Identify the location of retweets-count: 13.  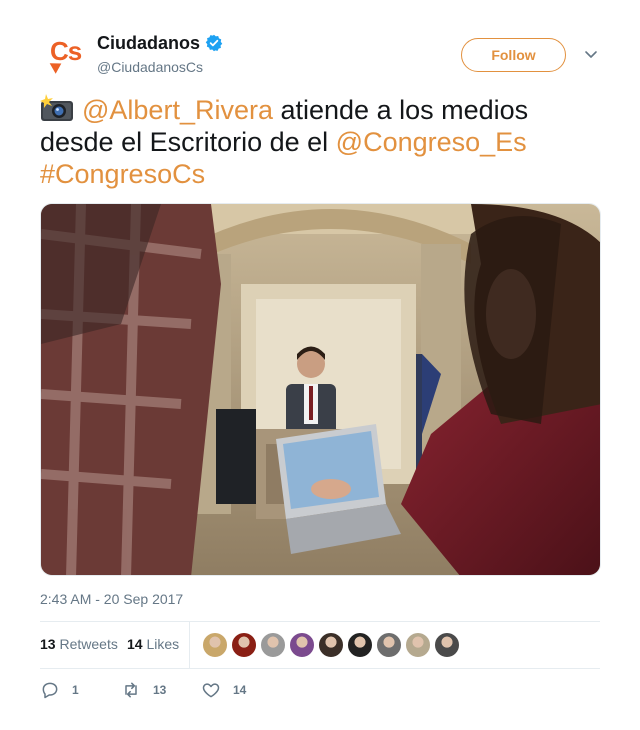
(48, 644).